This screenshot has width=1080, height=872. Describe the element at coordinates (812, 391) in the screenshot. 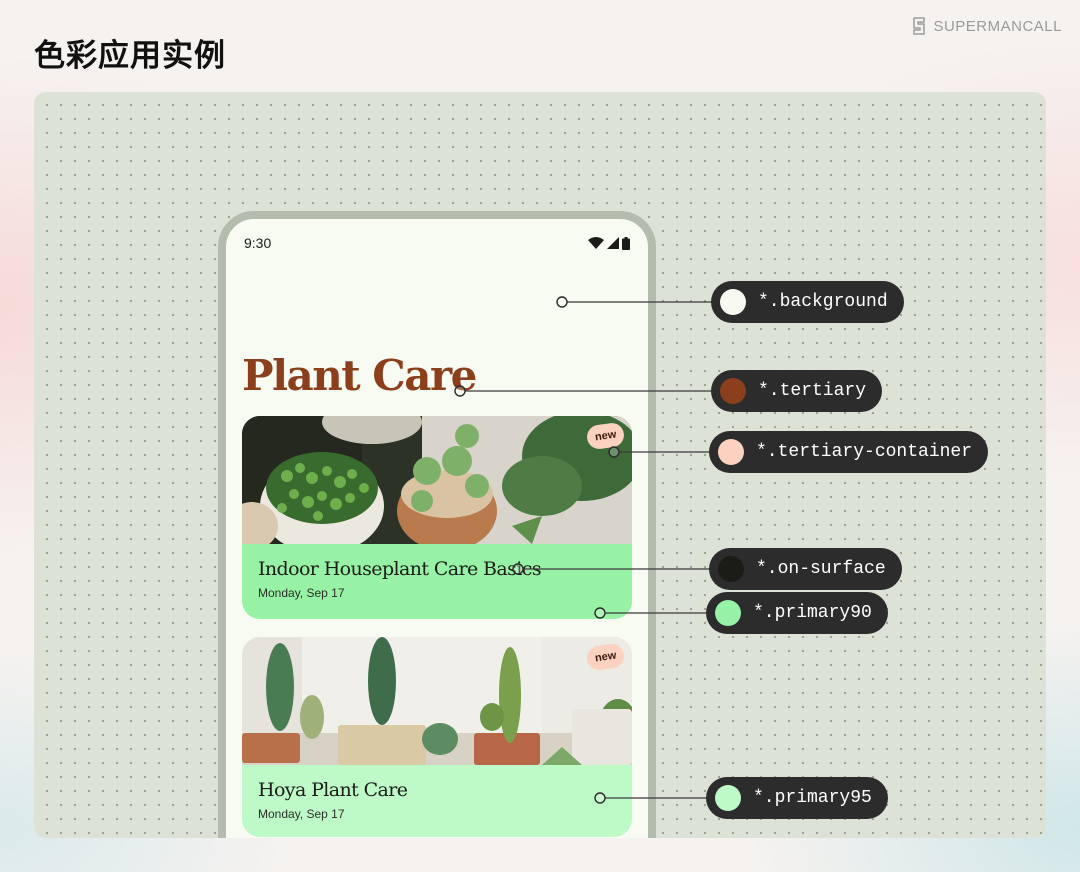

I see `token-label: *.tertiary` at that location.